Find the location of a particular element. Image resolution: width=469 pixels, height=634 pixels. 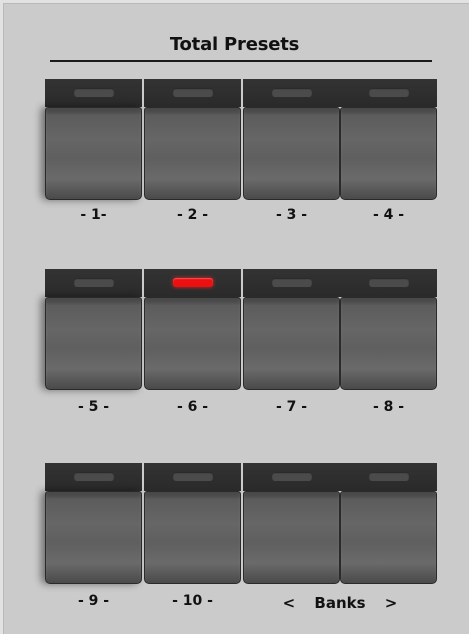

led-indicator-active is located at coordinates (193, 282).